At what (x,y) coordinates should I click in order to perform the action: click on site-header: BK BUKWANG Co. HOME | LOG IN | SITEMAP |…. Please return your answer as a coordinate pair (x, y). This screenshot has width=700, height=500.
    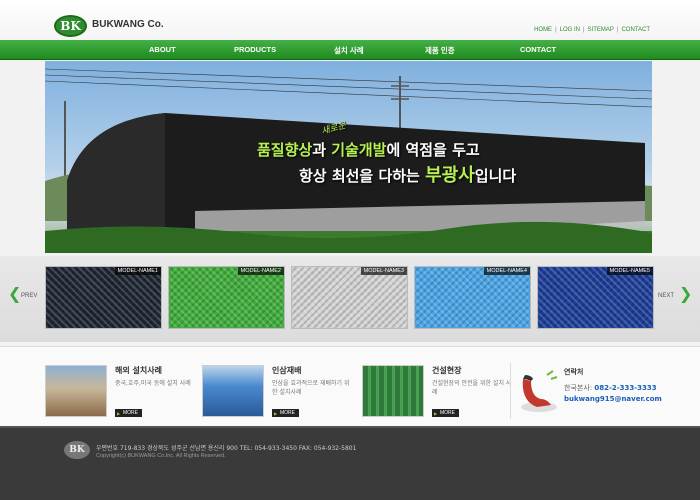
    Looking at the image, I should click on (350, 20).